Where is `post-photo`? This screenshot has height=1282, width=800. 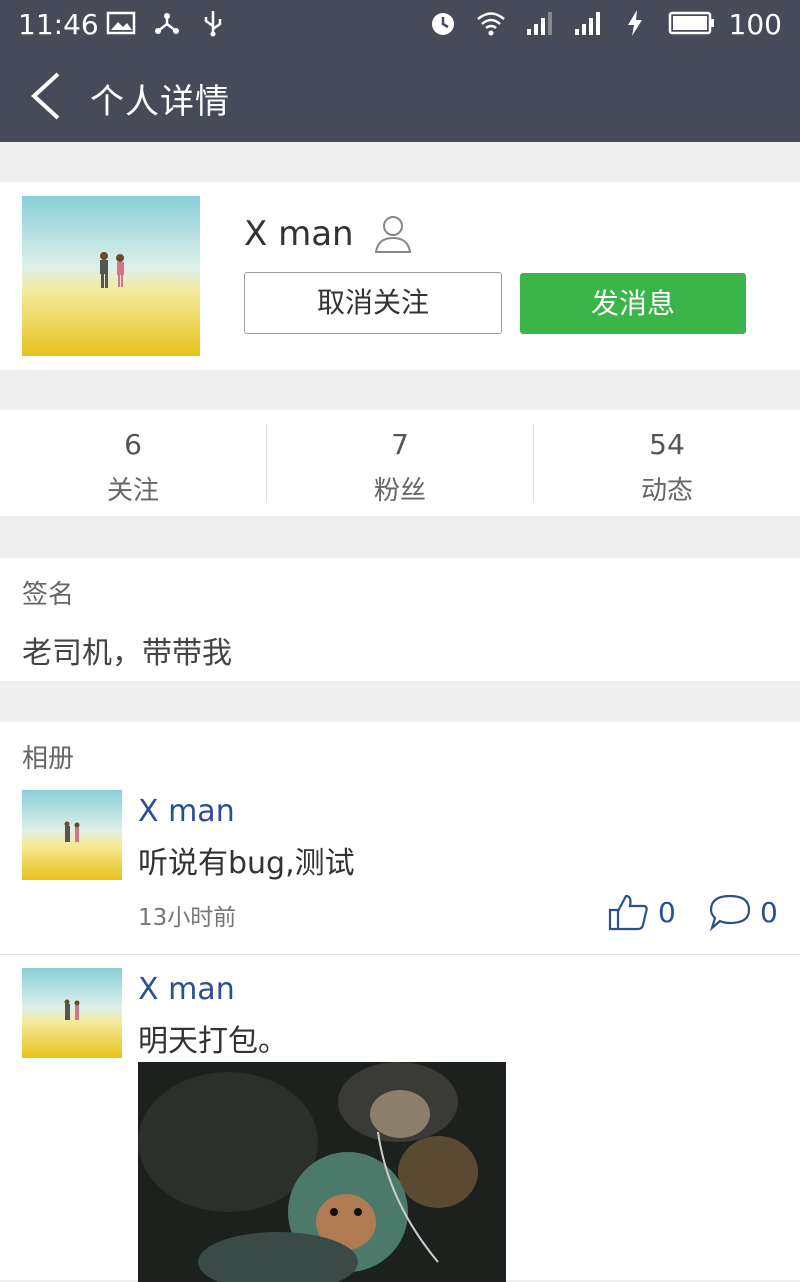
post-photo is located at coordinates (322, 1172).